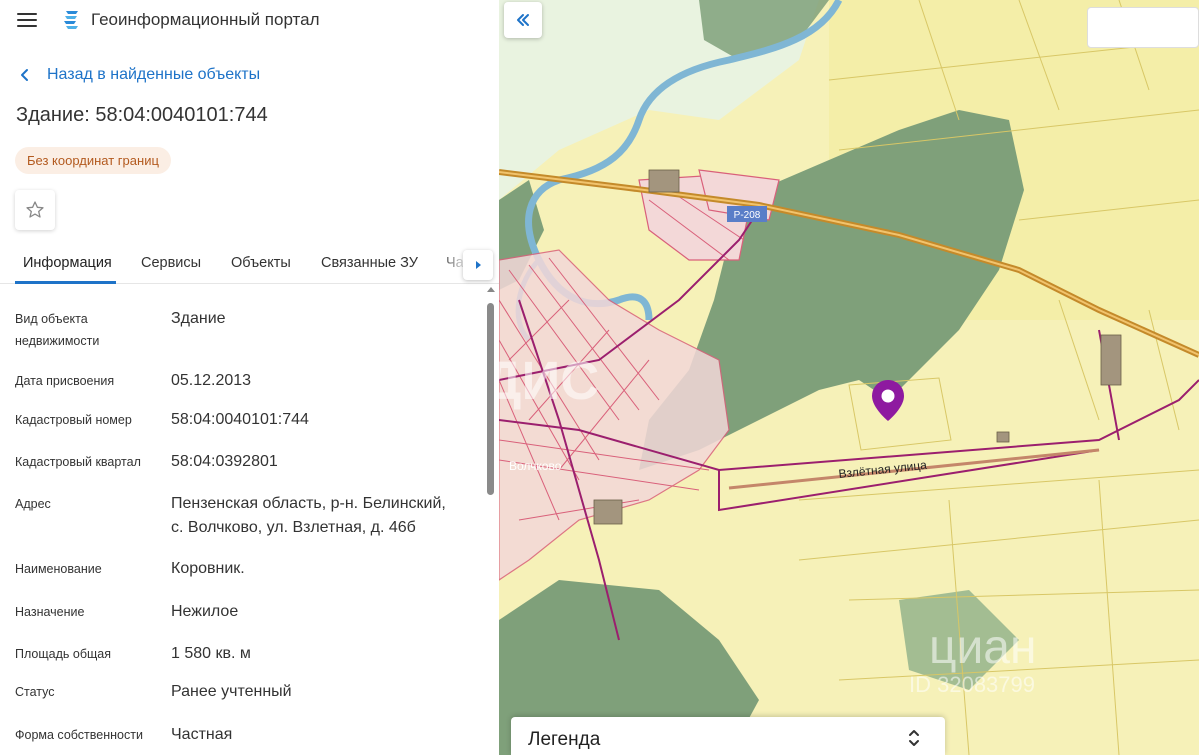  What do you see at coordinates (211, 653) in the screenshot?
I see `info-value: 1 580 кв. м` at bounding box center [211, 653].